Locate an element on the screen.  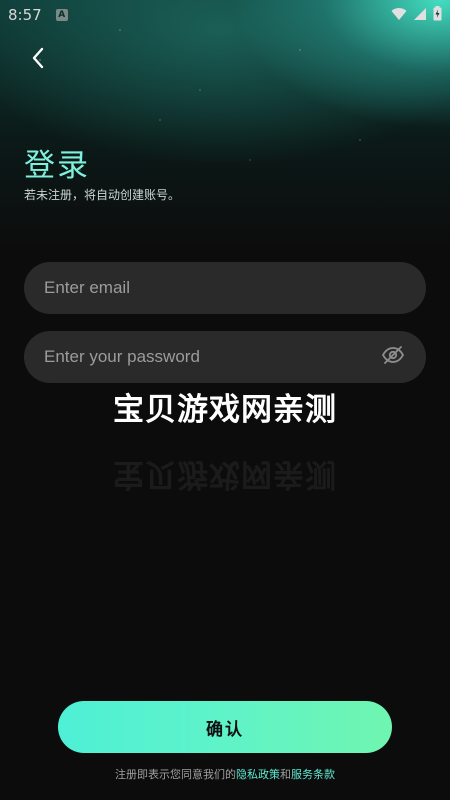
email-input is located at coordinates (225, 288).